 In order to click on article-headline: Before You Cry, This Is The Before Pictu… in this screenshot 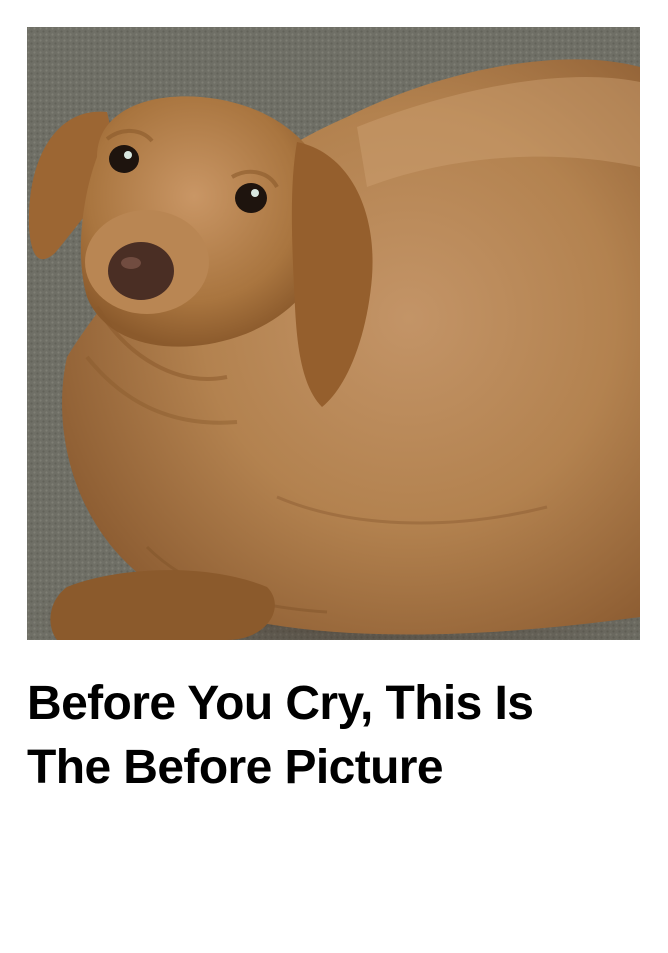, I will do `click(327, 736)`.